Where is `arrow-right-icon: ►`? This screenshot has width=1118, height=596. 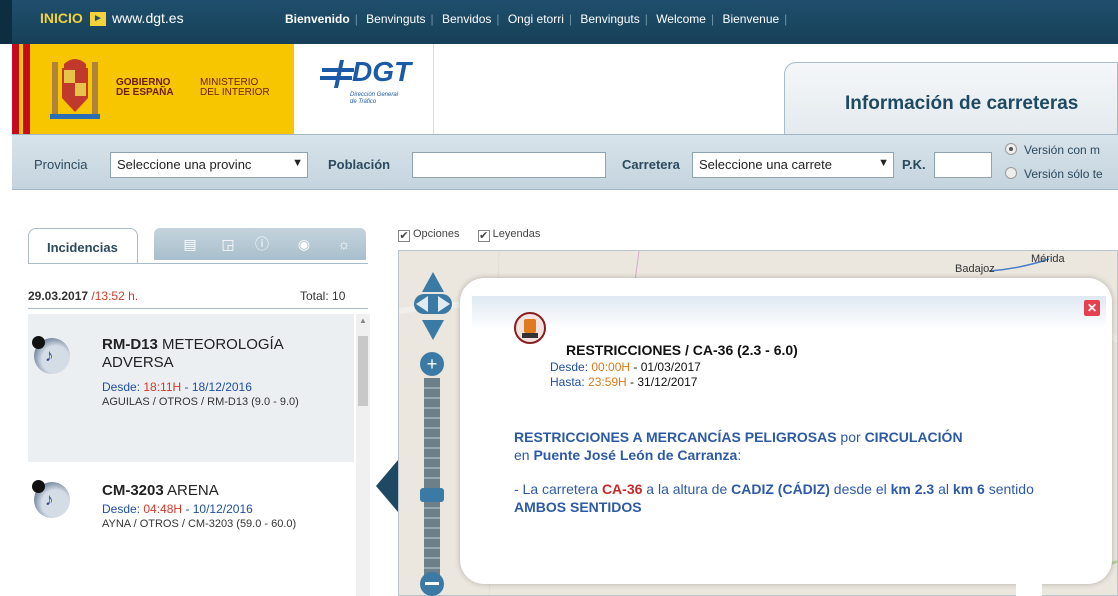
arrow-right-icon: ► is located at coordinates (98, 19).